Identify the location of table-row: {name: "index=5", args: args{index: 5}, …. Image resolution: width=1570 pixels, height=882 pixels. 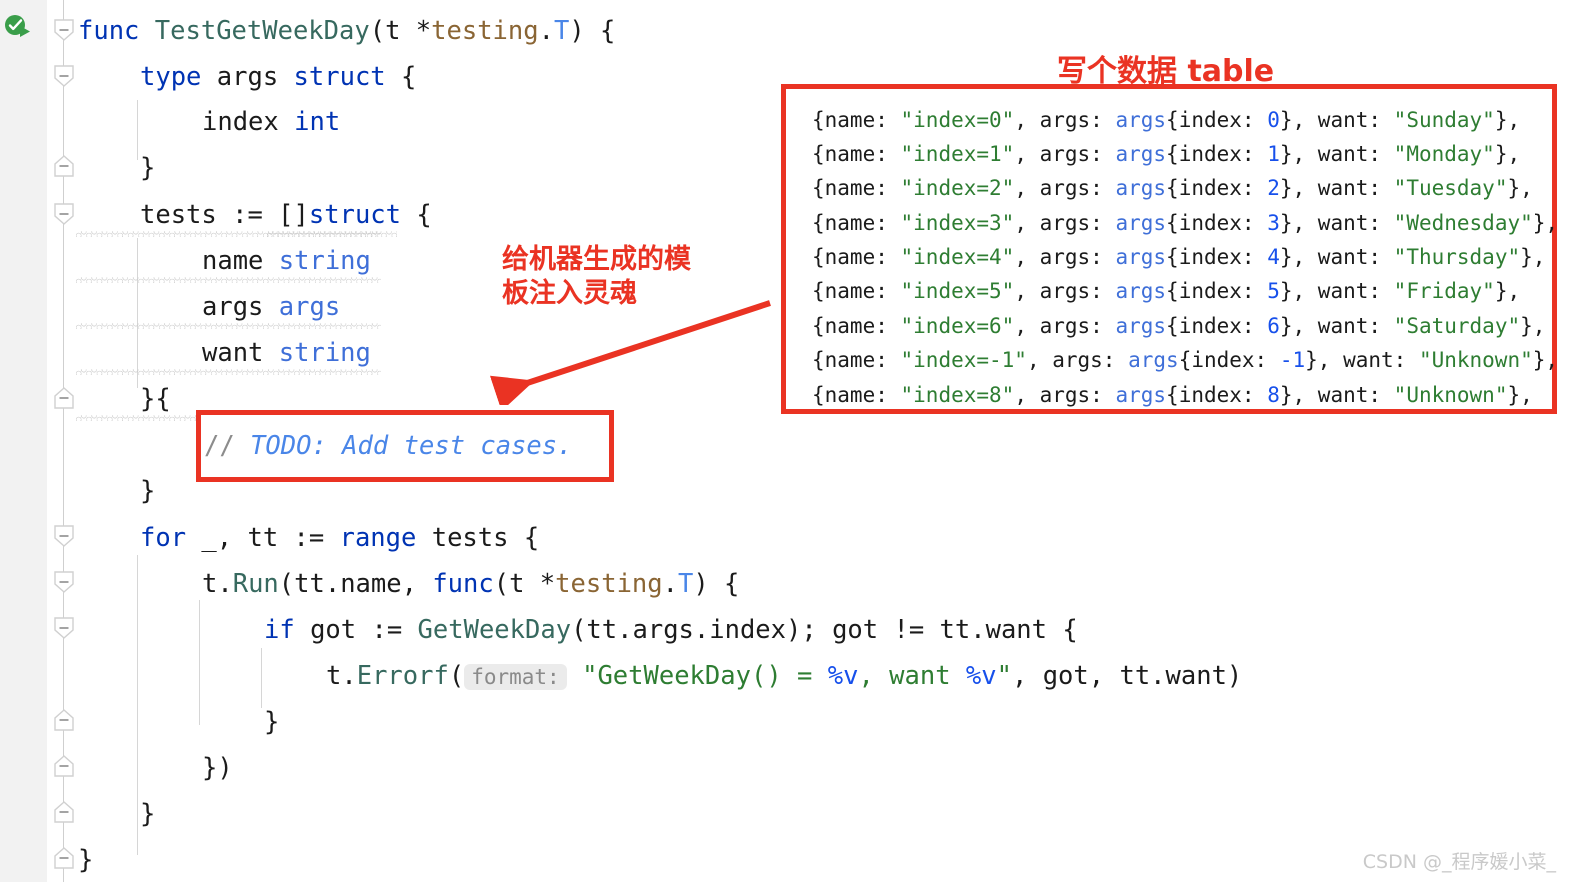
(1166, 291).